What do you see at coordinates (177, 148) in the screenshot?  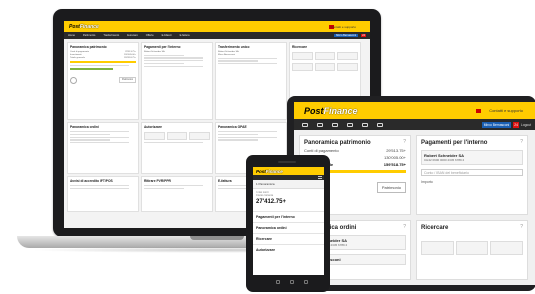 I see `card-autorizzare: Autorizzare` at bounding box center [177, 148].